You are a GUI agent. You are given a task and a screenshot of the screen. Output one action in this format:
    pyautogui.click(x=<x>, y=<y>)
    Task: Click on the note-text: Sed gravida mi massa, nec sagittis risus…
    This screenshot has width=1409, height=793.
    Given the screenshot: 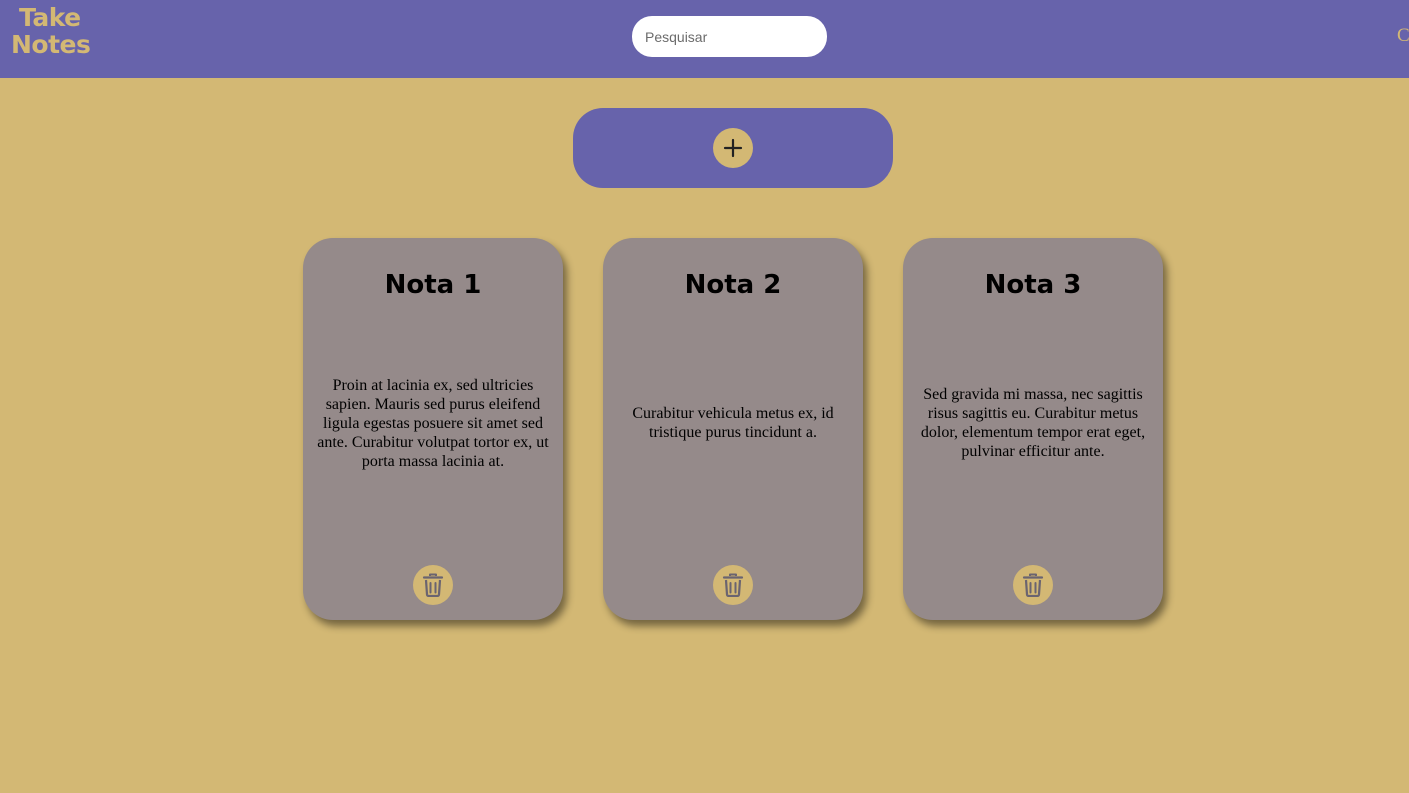 What is the action you would take?
    pyautogui.click(x=1033, y=423)
    